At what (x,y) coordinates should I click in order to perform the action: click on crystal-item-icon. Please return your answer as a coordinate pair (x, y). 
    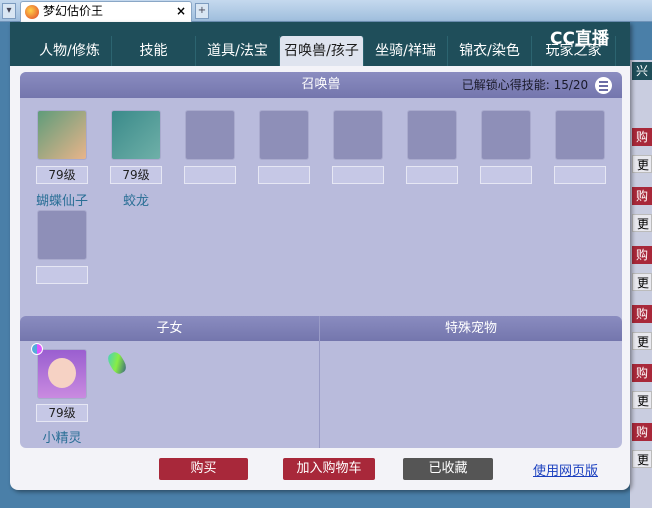
    Looking at the image, I should click on (117, 363).